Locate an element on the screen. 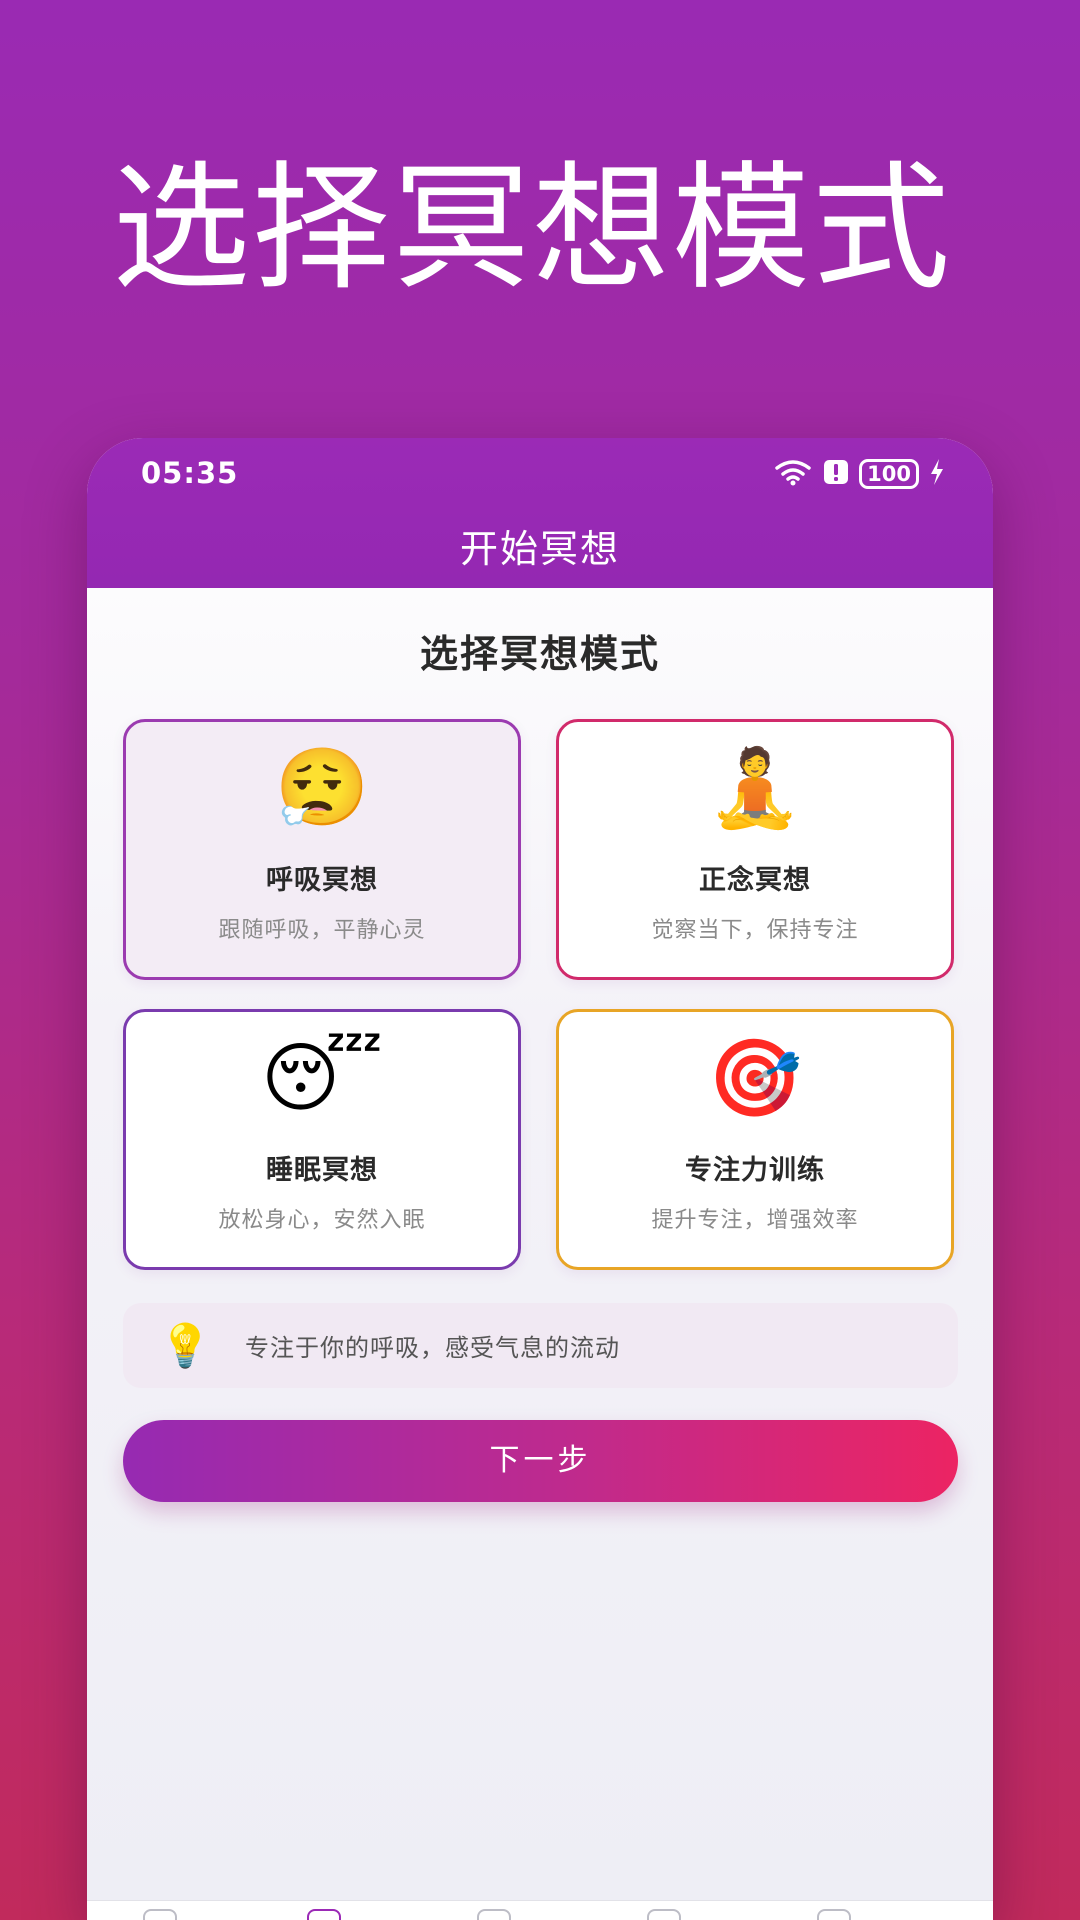  breath-icon: 😮‍💨 is located at coordinates (322, 787).